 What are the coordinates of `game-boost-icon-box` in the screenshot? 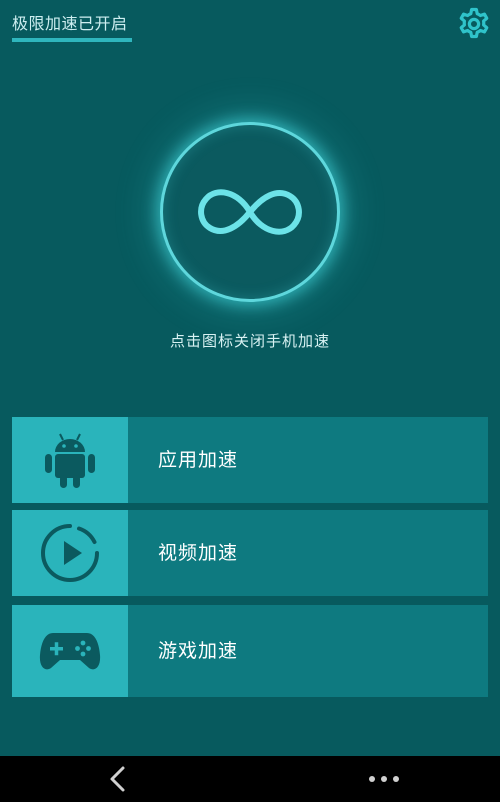 It's located at (70, 651).